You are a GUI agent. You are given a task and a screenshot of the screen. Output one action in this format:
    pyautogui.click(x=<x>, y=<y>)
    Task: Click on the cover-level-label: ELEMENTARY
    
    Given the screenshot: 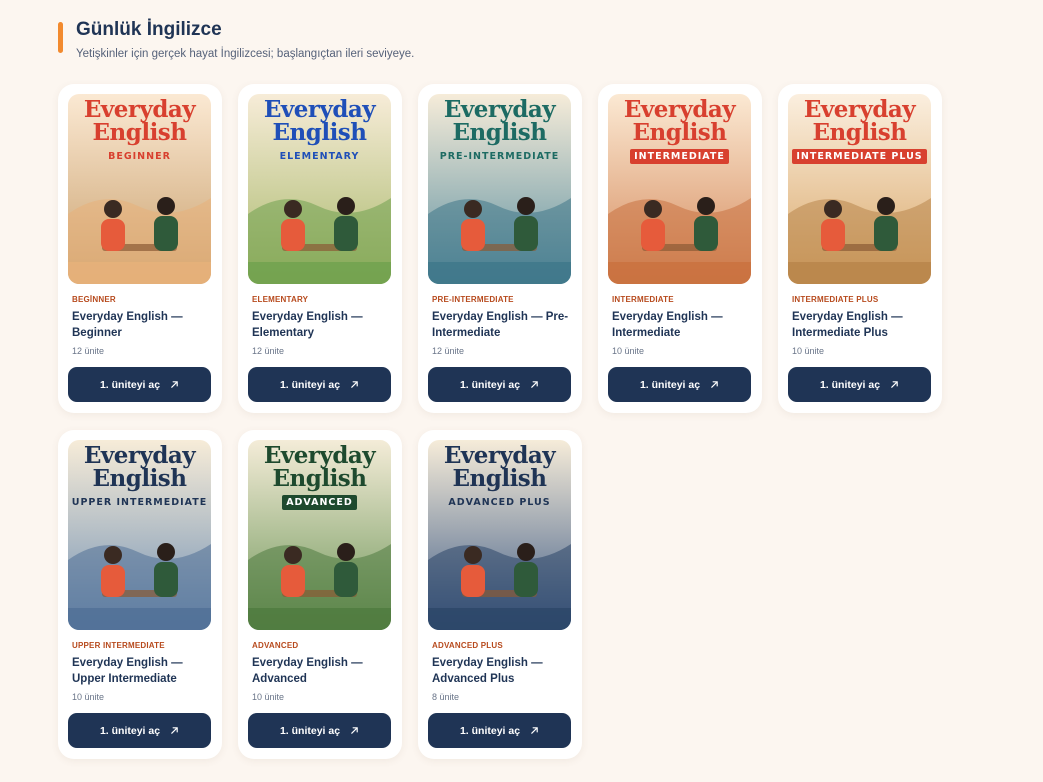 What is the action you would take?
    pyautogui.click(x=319, y=156)
    